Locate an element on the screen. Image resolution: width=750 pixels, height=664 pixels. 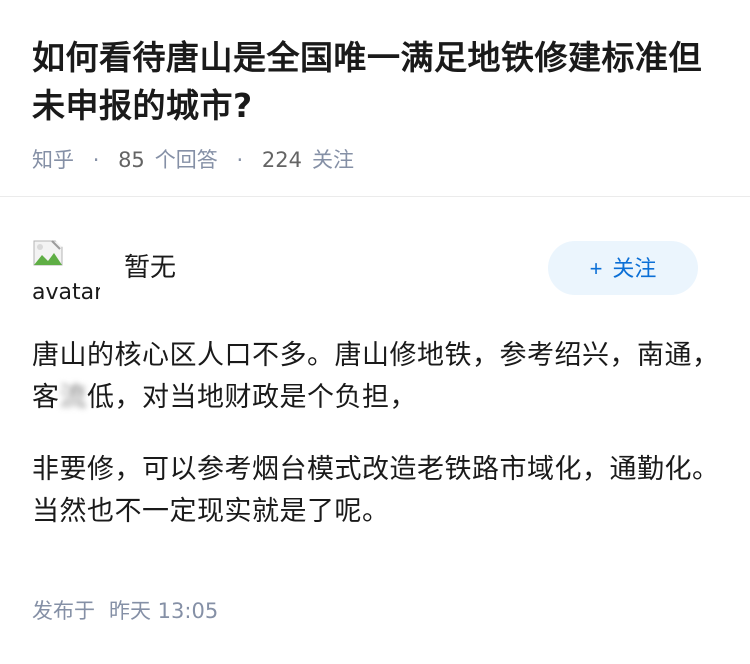
follow-button-label: 关注 is located at coordinates (634, 268).